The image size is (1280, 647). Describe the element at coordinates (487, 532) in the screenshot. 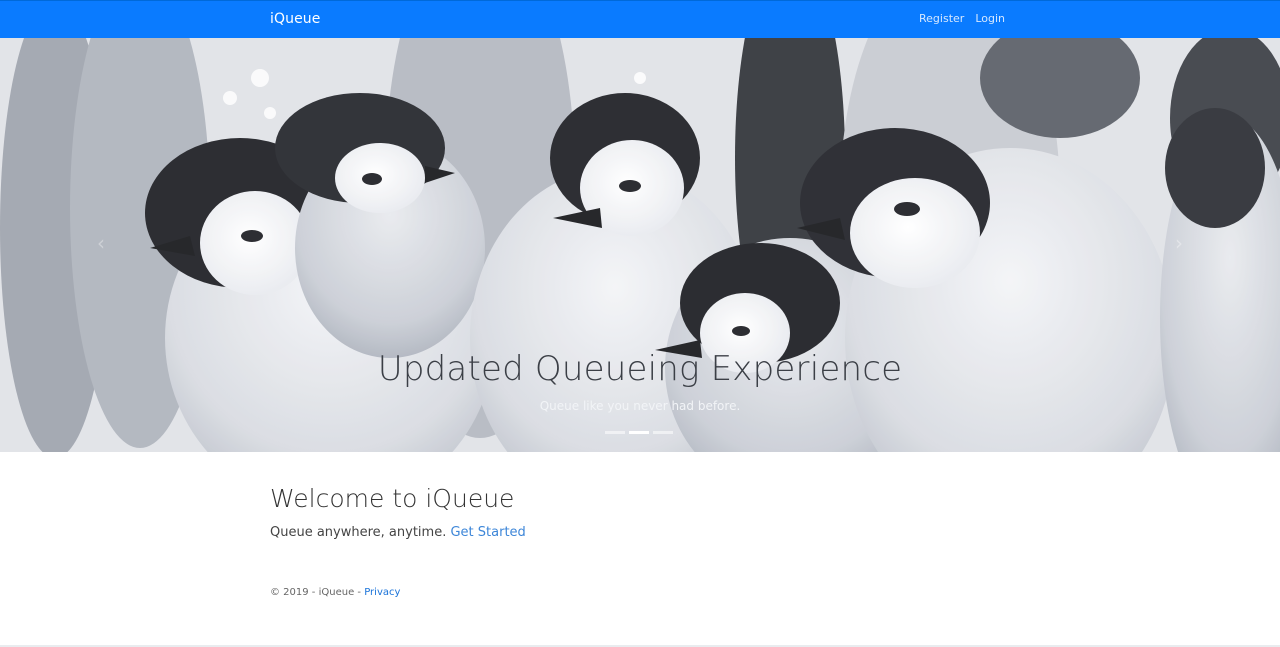

I see `get-started-link: Get Started` at that location.